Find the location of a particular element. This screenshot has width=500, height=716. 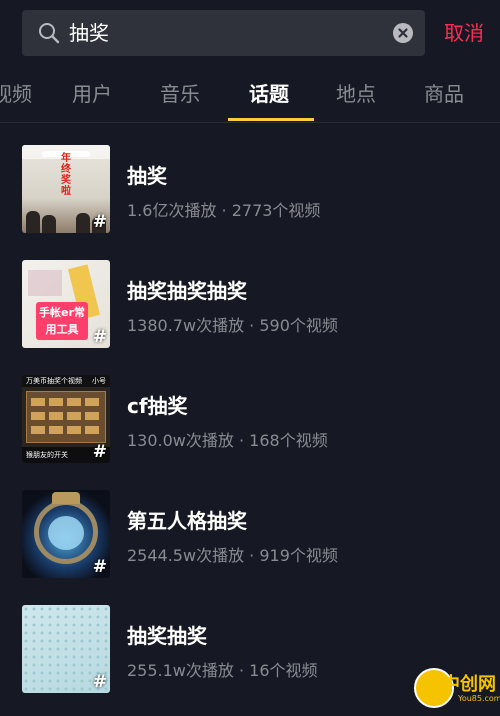

search-query-text: 抽奖 is located at coordinates (89, 33).